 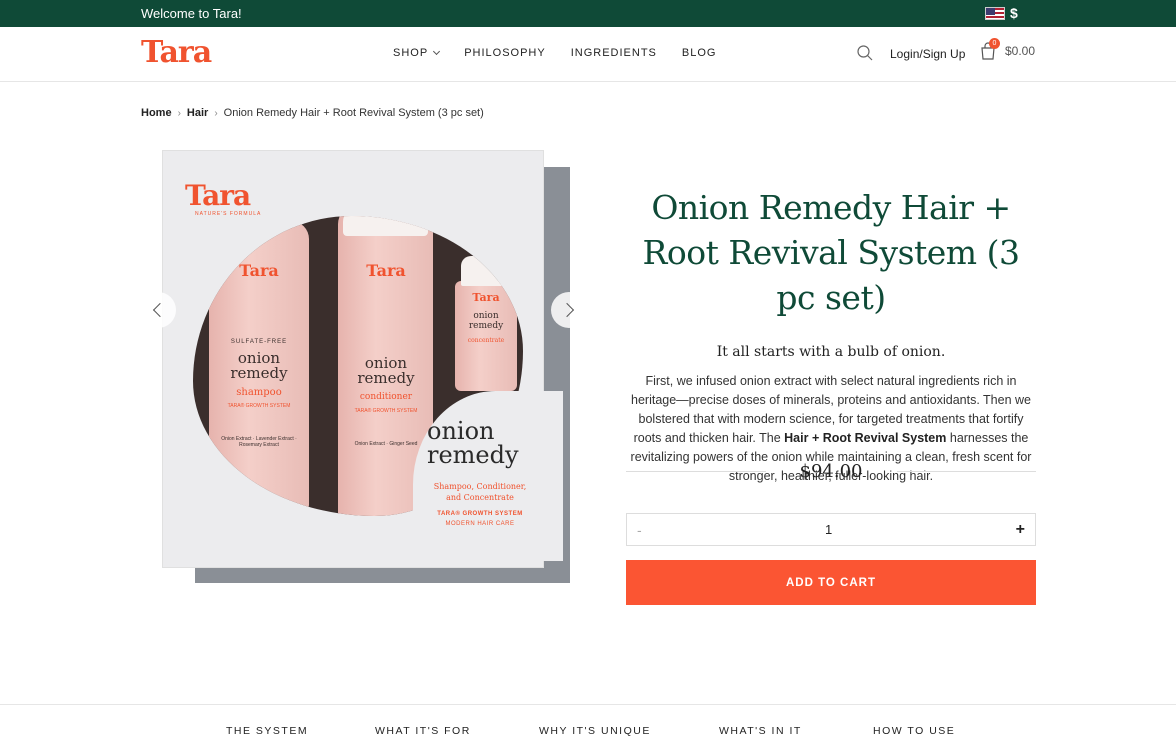 I want to click on nav-ingredients: INGREDIENTS, so click(x=614, y=53).